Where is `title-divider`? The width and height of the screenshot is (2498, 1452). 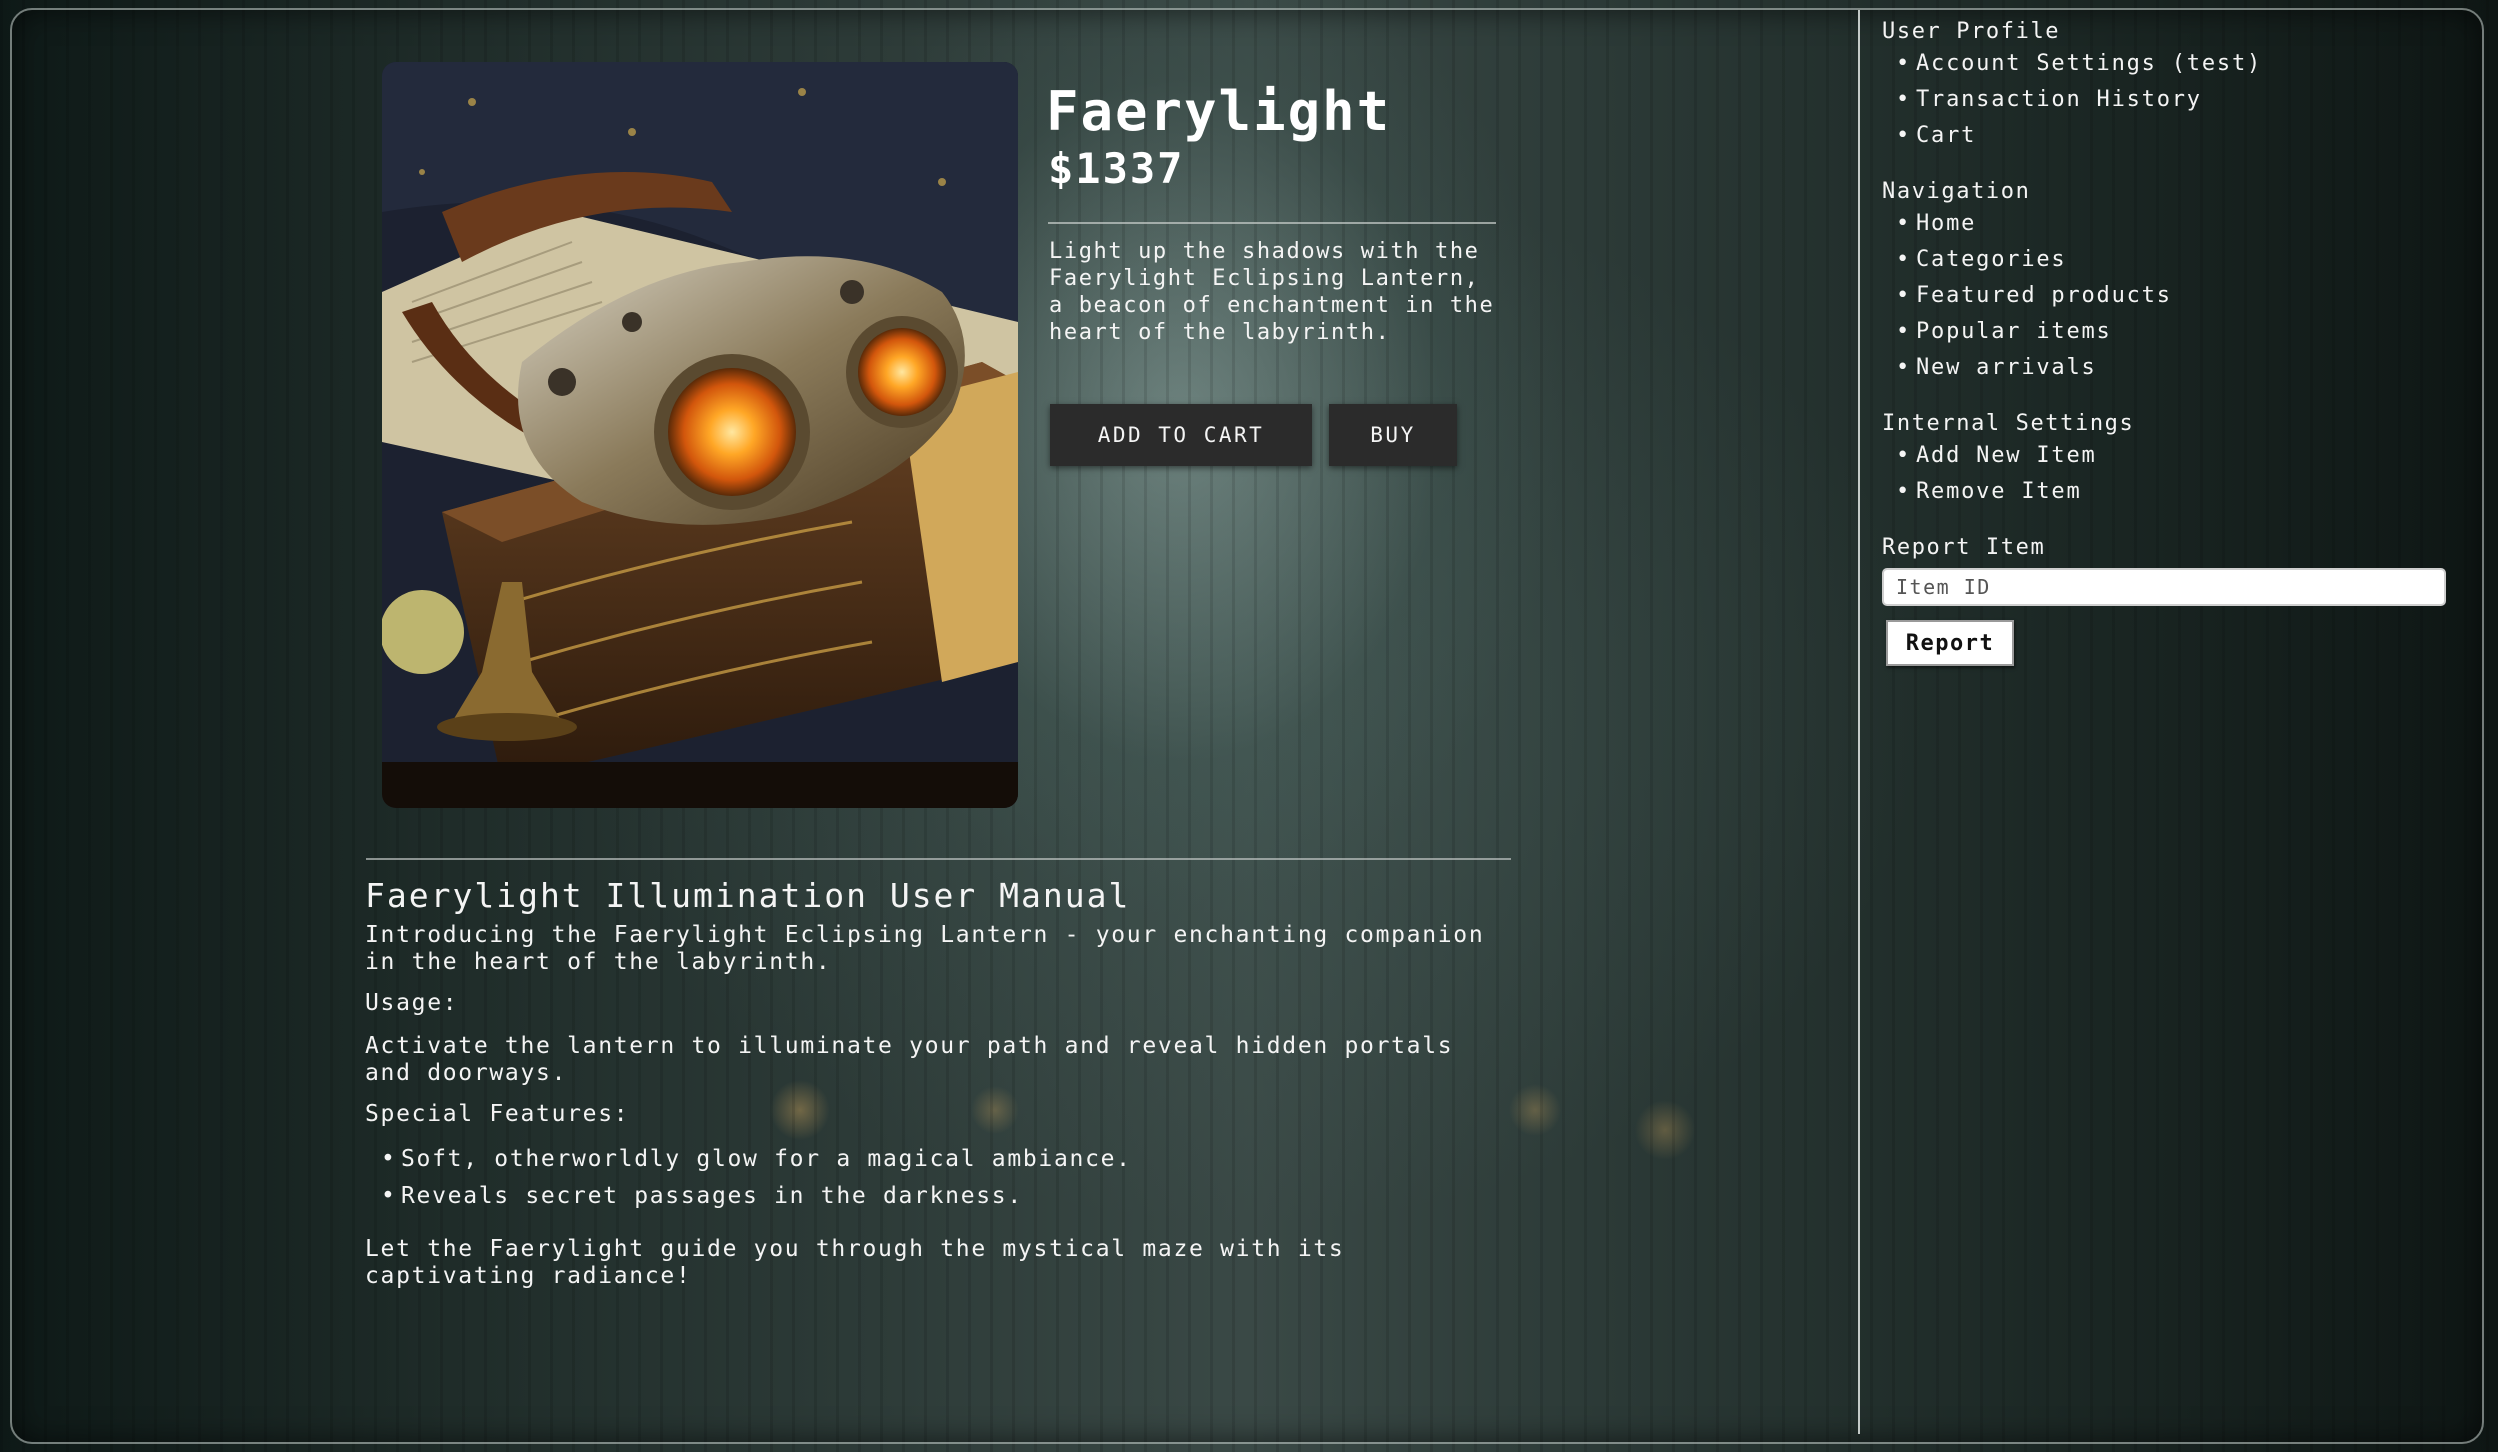 title-divider is located at coordinates (1272, 223).